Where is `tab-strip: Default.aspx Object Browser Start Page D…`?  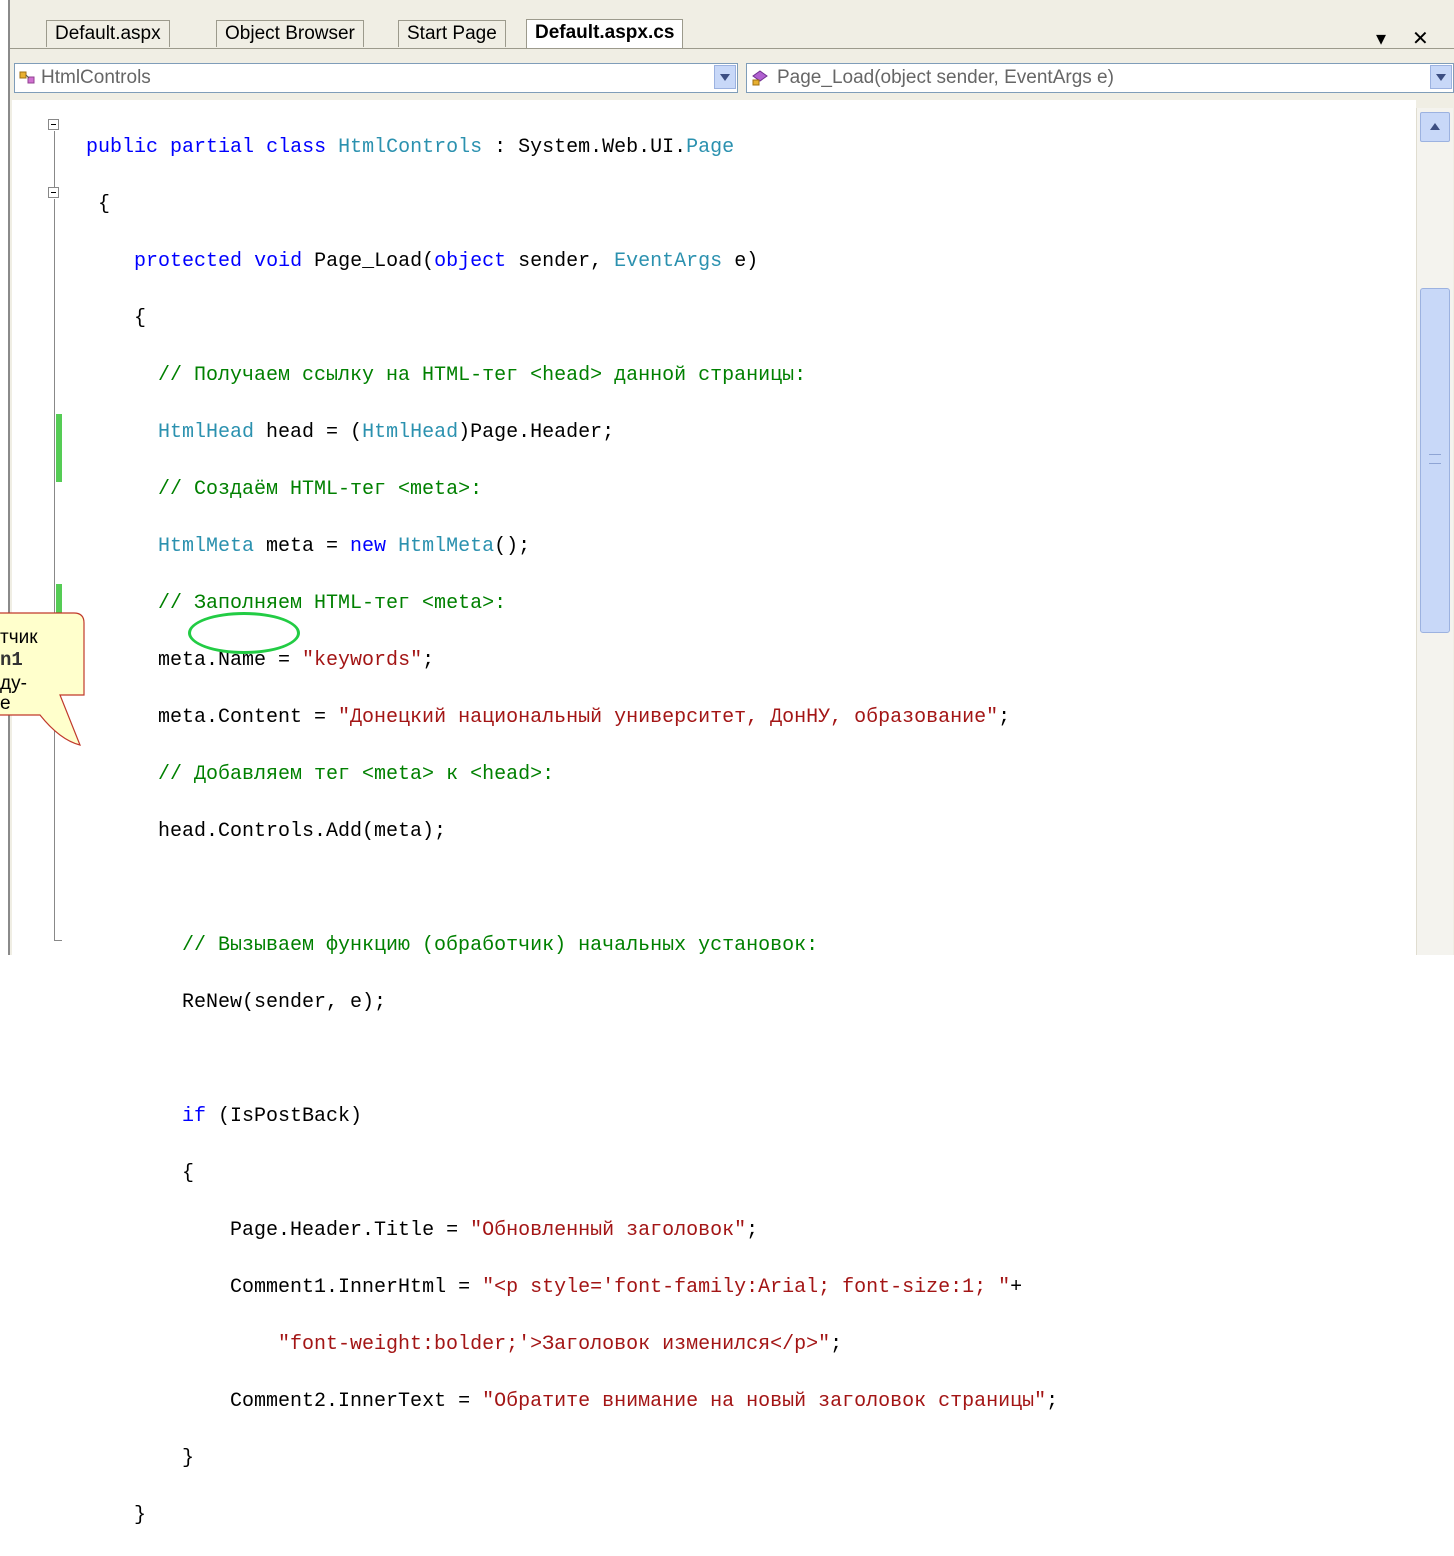 tab-strip: Default.aspx Object Browser Start Page D… is located at coordinates (732, 30).